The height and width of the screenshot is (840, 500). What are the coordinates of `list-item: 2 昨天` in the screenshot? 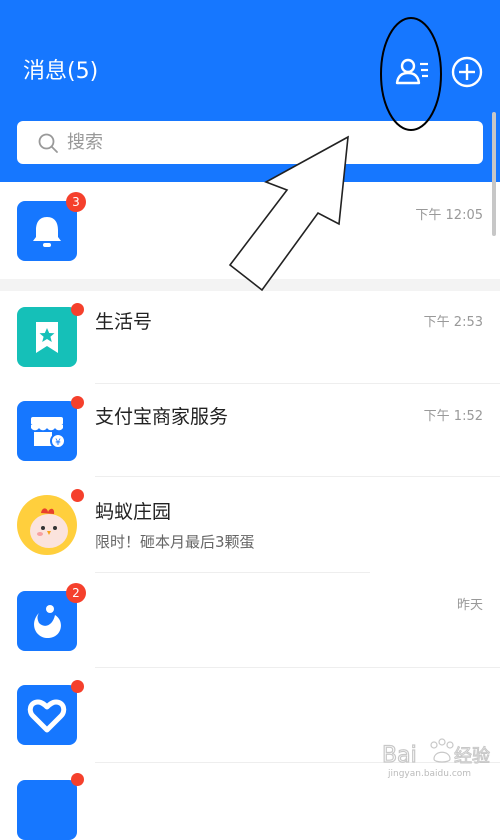 It's located at (250, 620).